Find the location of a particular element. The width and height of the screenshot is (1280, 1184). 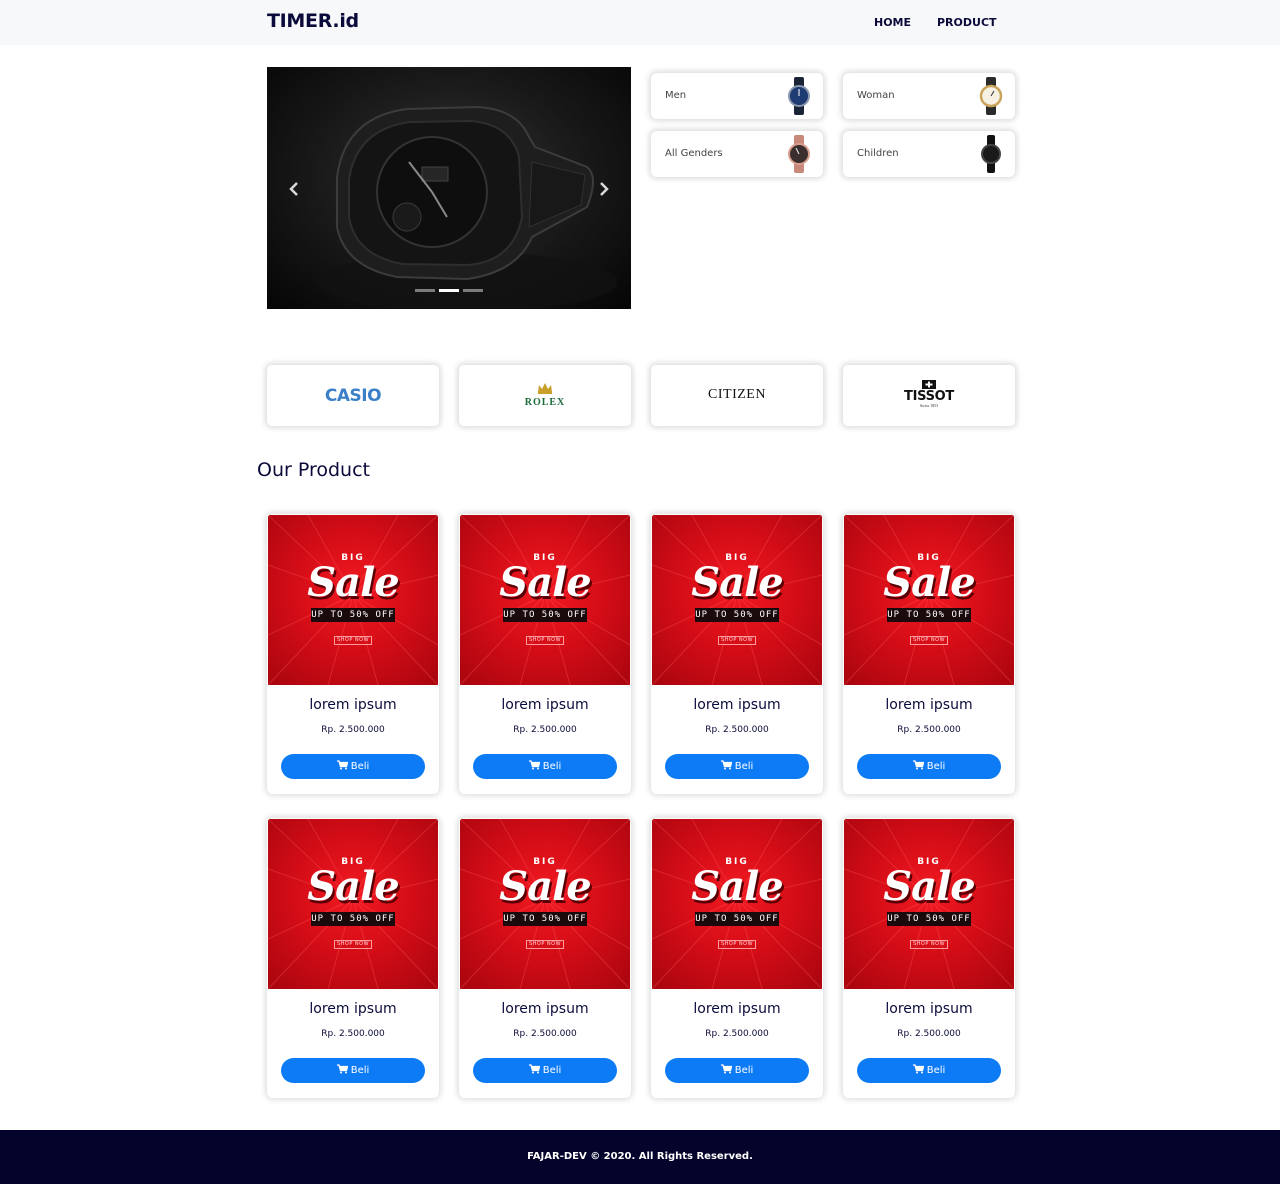

category-card-men: Men is located at coordinates (737, 96).